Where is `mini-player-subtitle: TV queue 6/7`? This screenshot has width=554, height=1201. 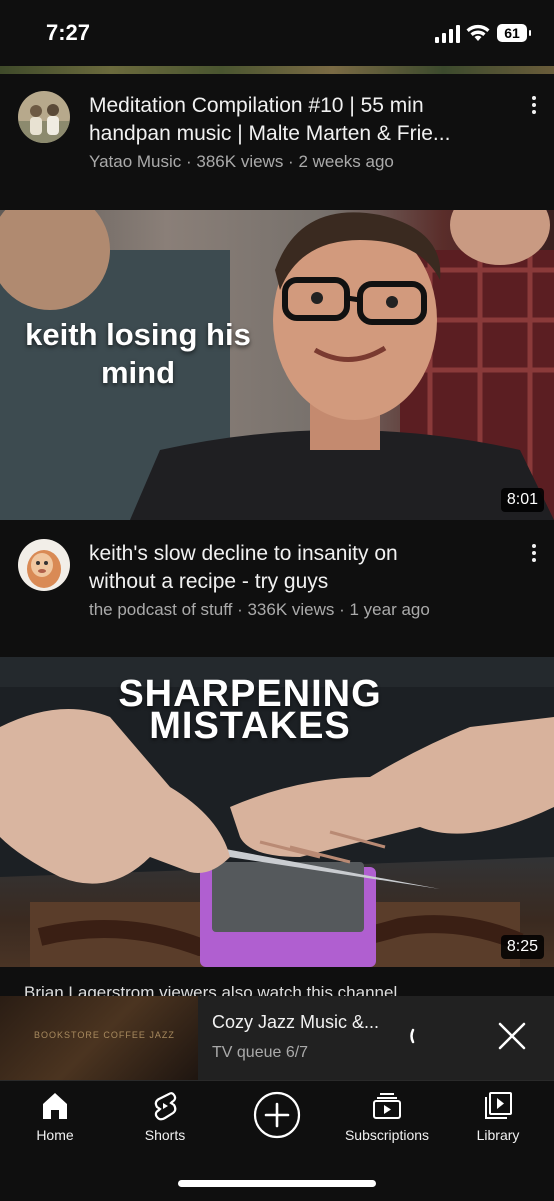
mini-player-subtitle: TV queue 6/7 is located at coordinates (260, 1052).